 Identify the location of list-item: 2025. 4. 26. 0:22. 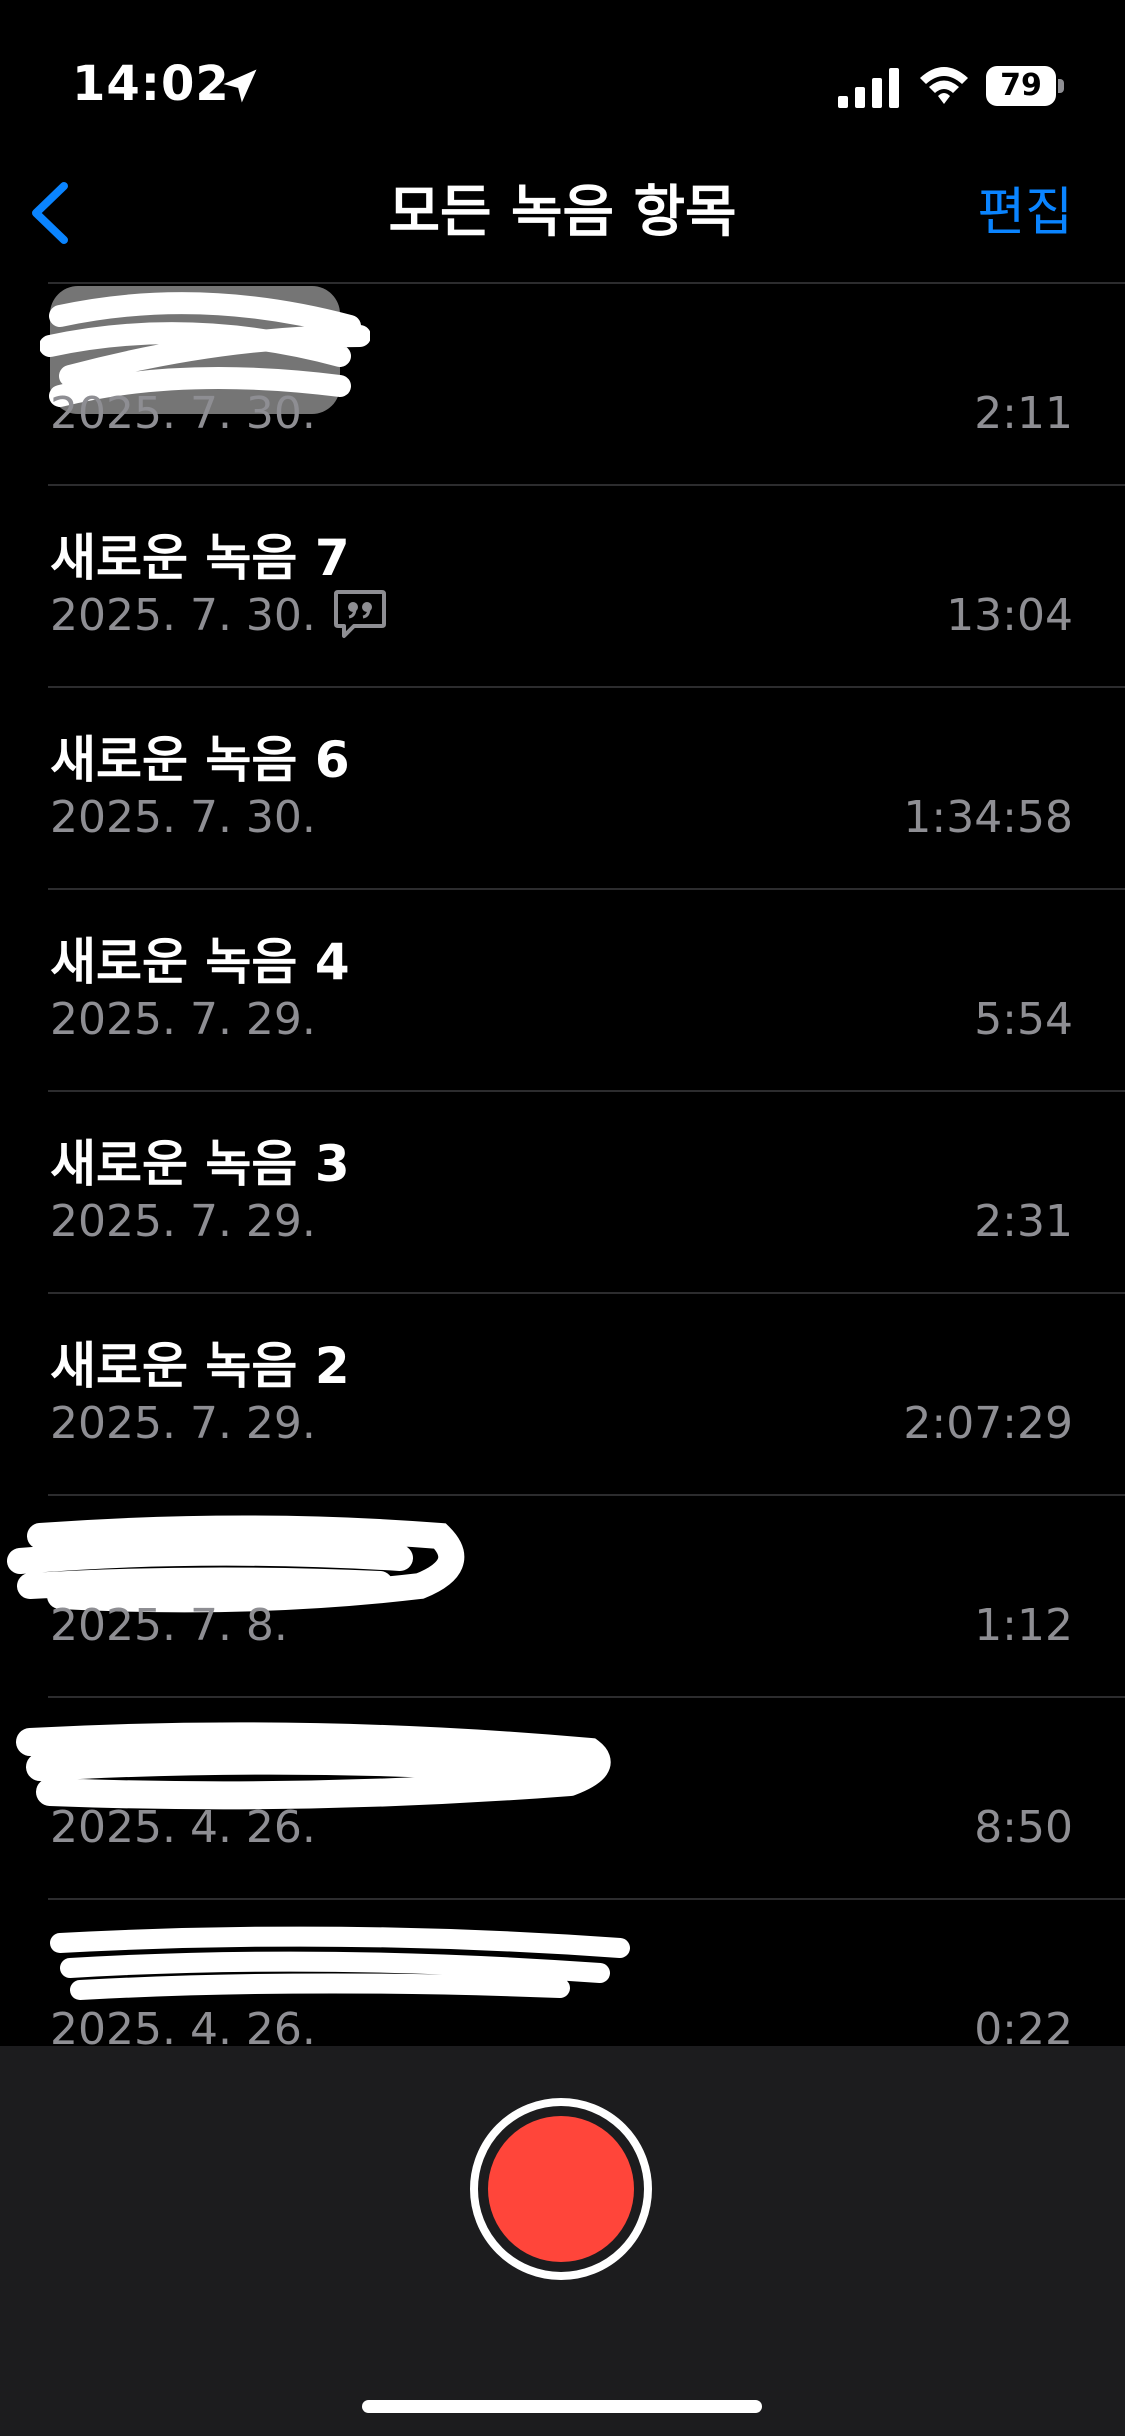
(562, 1973).